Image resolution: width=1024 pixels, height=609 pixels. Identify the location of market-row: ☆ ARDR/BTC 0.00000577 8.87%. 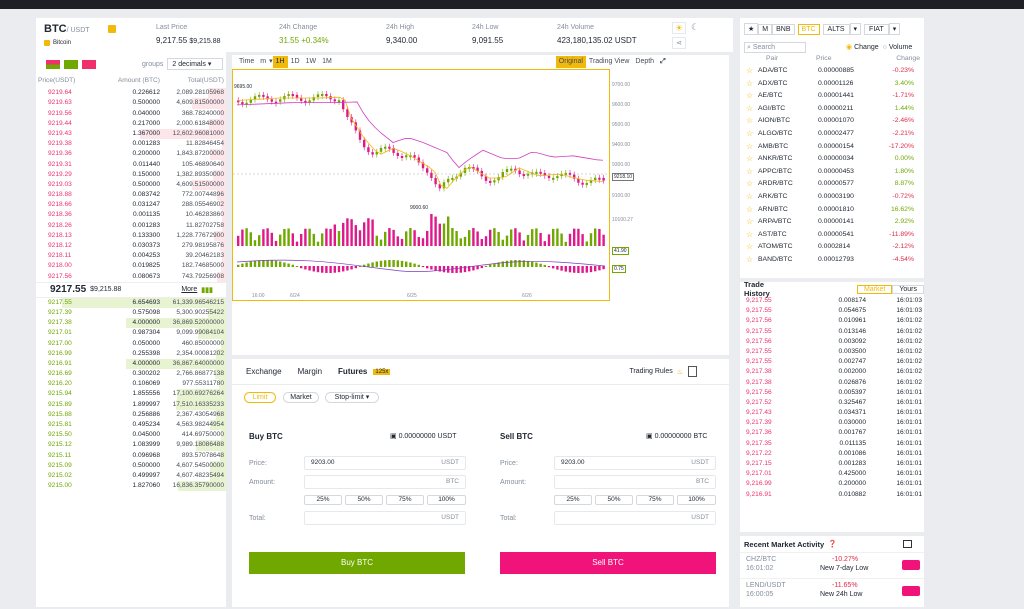
(832, 184).